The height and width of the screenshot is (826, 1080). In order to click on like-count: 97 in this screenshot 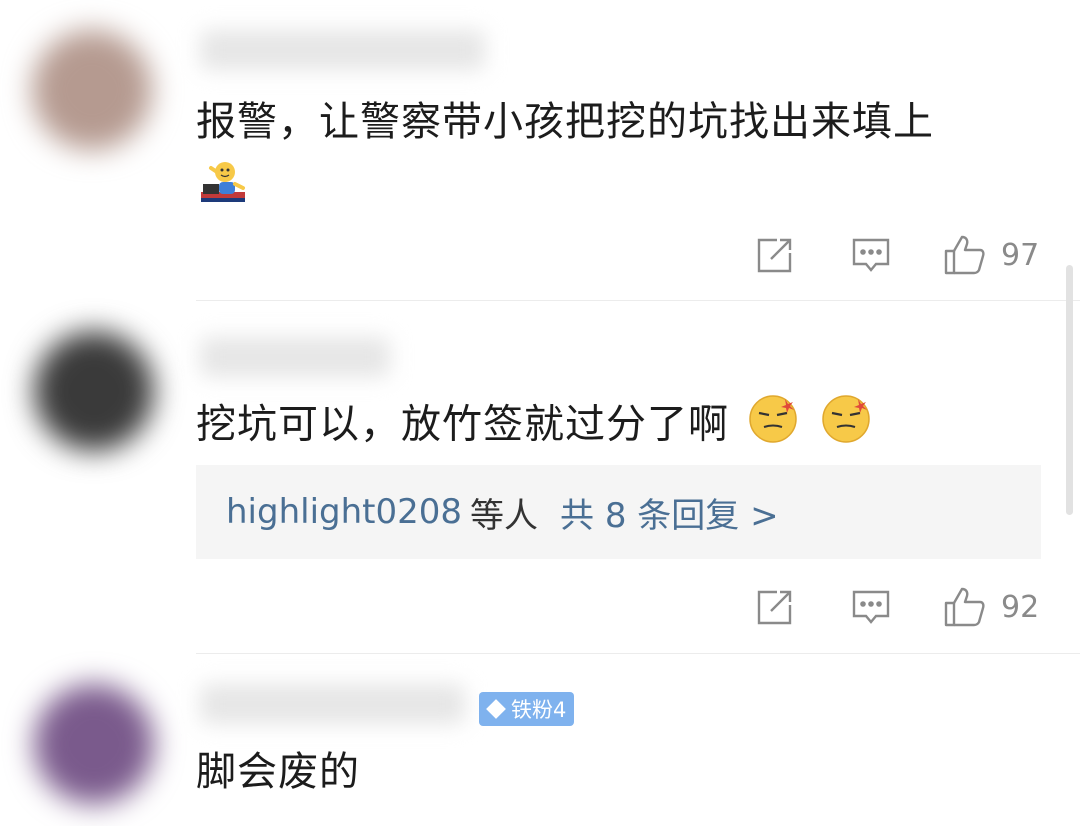, I will do `click(1020, 255)`.